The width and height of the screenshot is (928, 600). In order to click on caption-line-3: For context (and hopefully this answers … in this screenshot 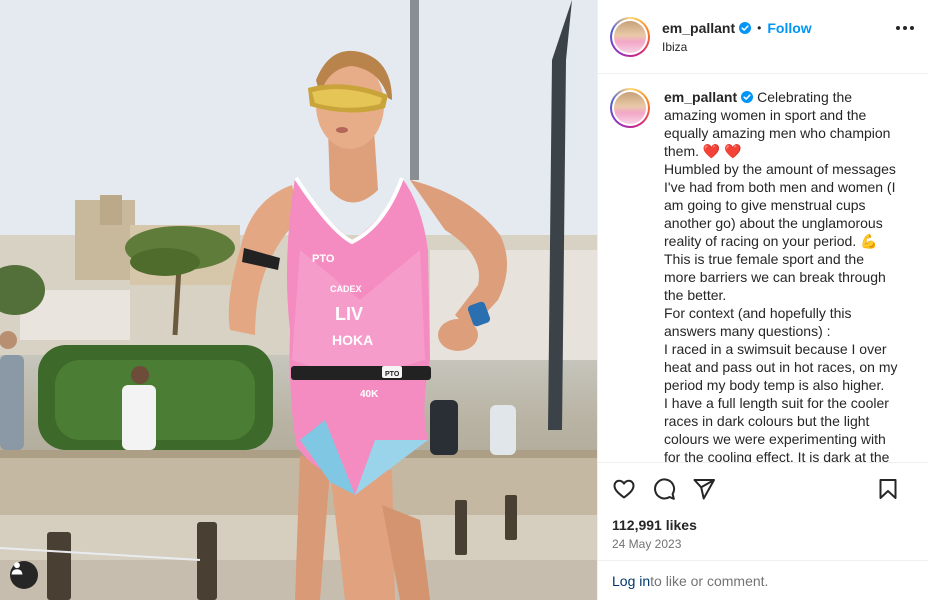, I will do `click(758, 322)`.